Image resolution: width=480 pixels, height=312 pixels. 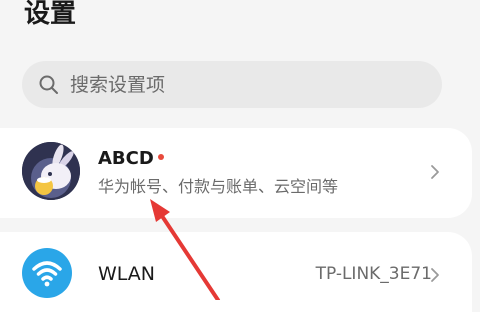 I want to click on notification-dot, so click(x=161, y=157).